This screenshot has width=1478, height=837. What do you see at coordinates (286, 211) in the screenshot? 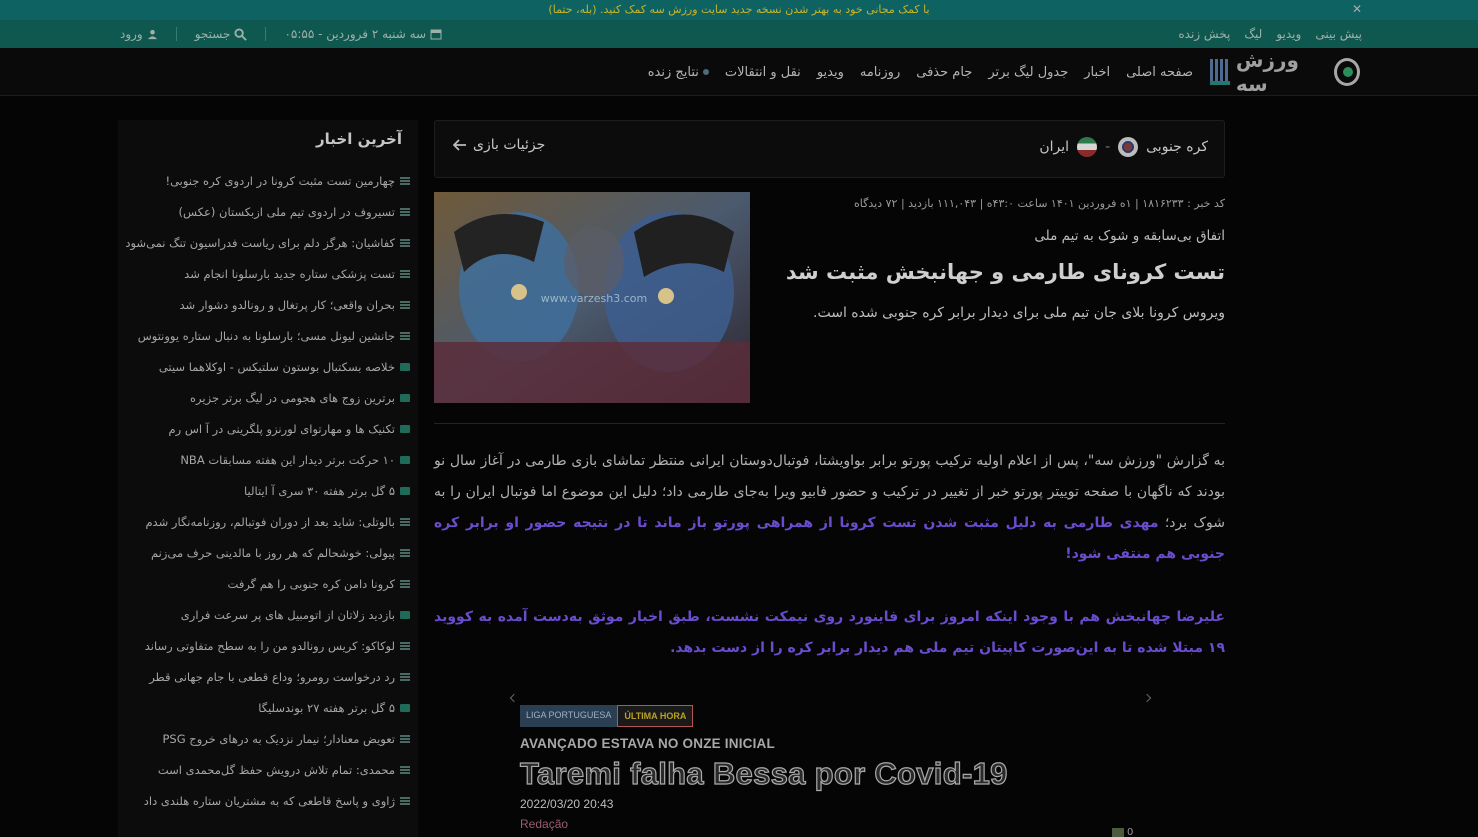
I see `news-item-title: تسیروف در اردوی تیم ملی ازبکستان (عکس)` at bounding box center [286, 211].